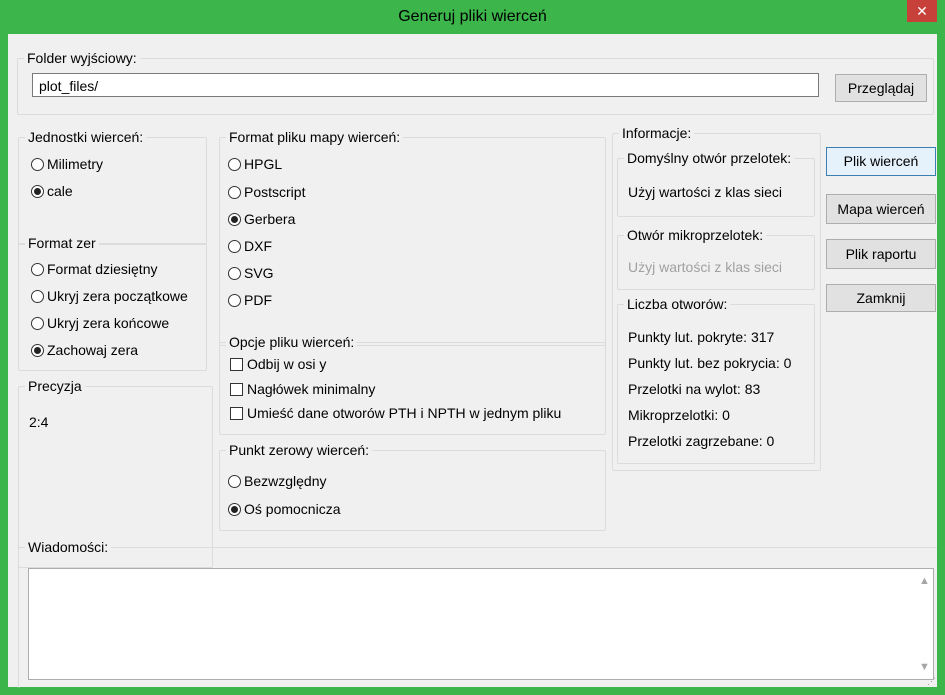  I want to click on output-folder-input: plot_files/, so click(425, 85).